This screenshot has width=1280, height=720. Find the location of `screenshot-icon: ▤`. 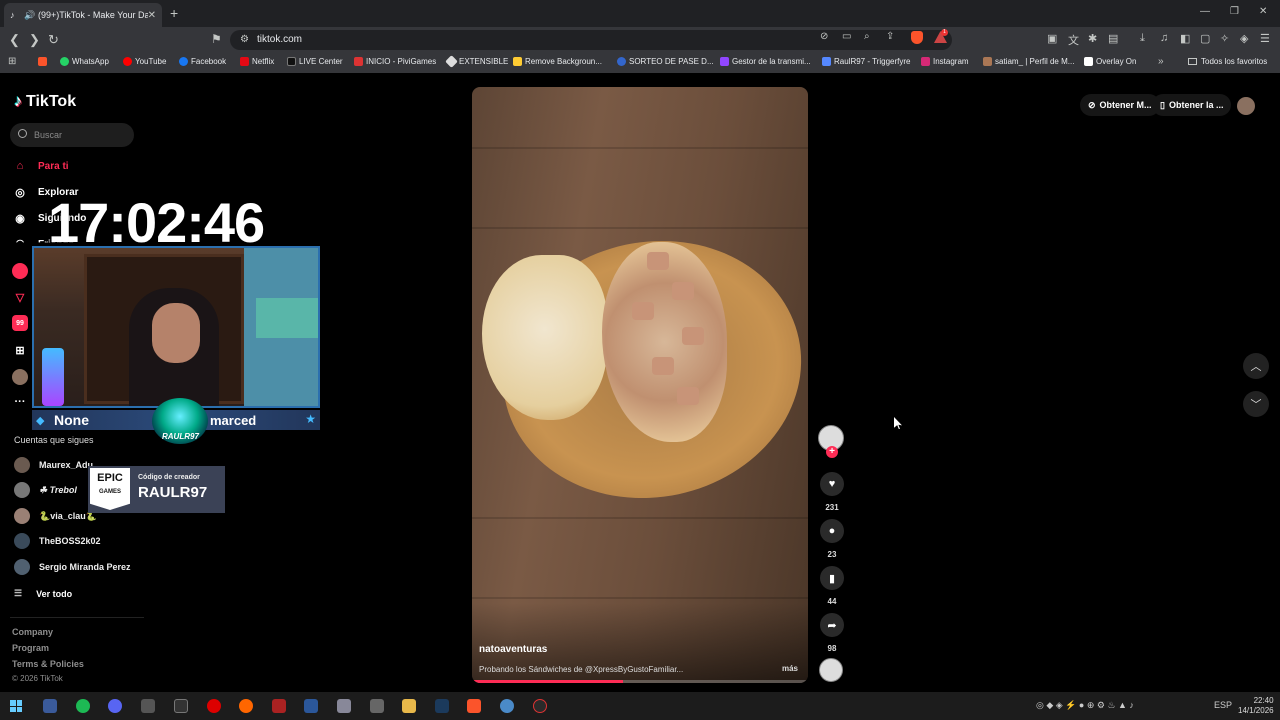

screenshot-icon: ▤ is located at coordinates (1113, 38).